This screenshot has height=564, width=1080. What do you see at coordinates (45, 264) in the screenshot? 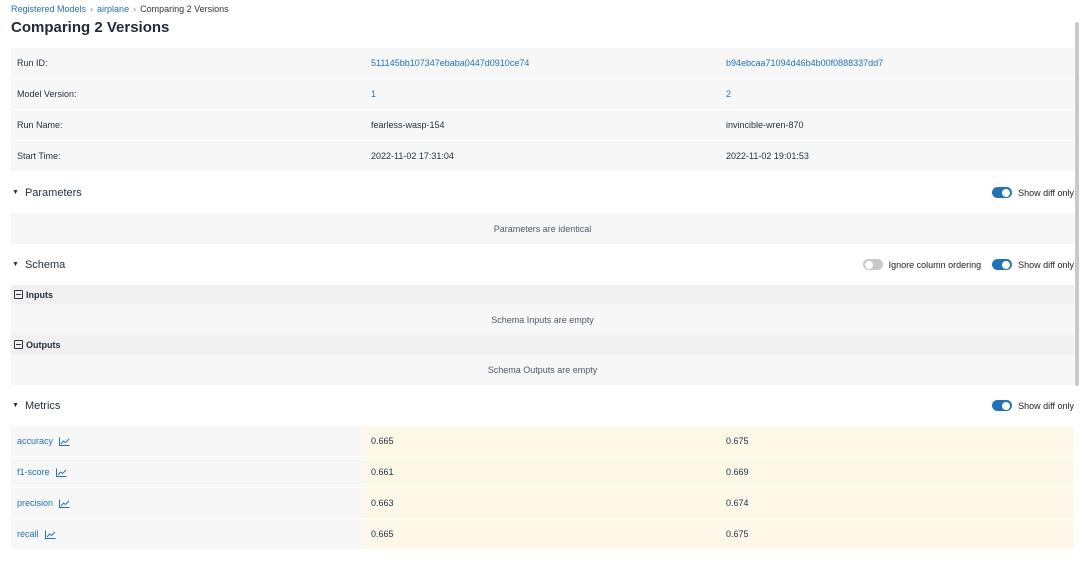
I see `schema-title: Schema` at bounding box center [45, 264].